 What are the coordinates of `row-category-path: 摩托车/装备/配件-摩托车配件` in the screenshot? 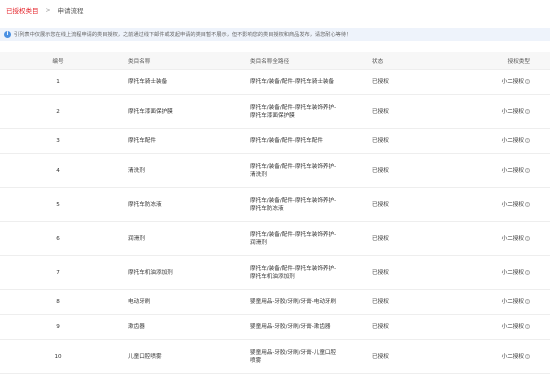 It's located at (305, 141).